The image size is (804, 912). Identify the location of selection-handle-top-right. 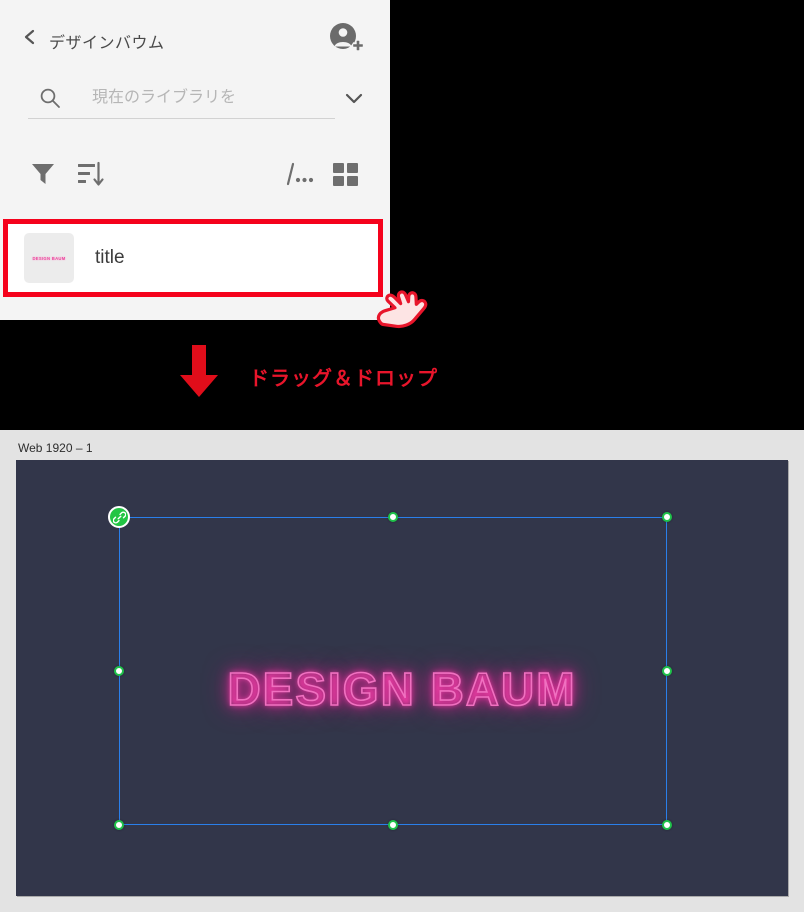
(667, 517).